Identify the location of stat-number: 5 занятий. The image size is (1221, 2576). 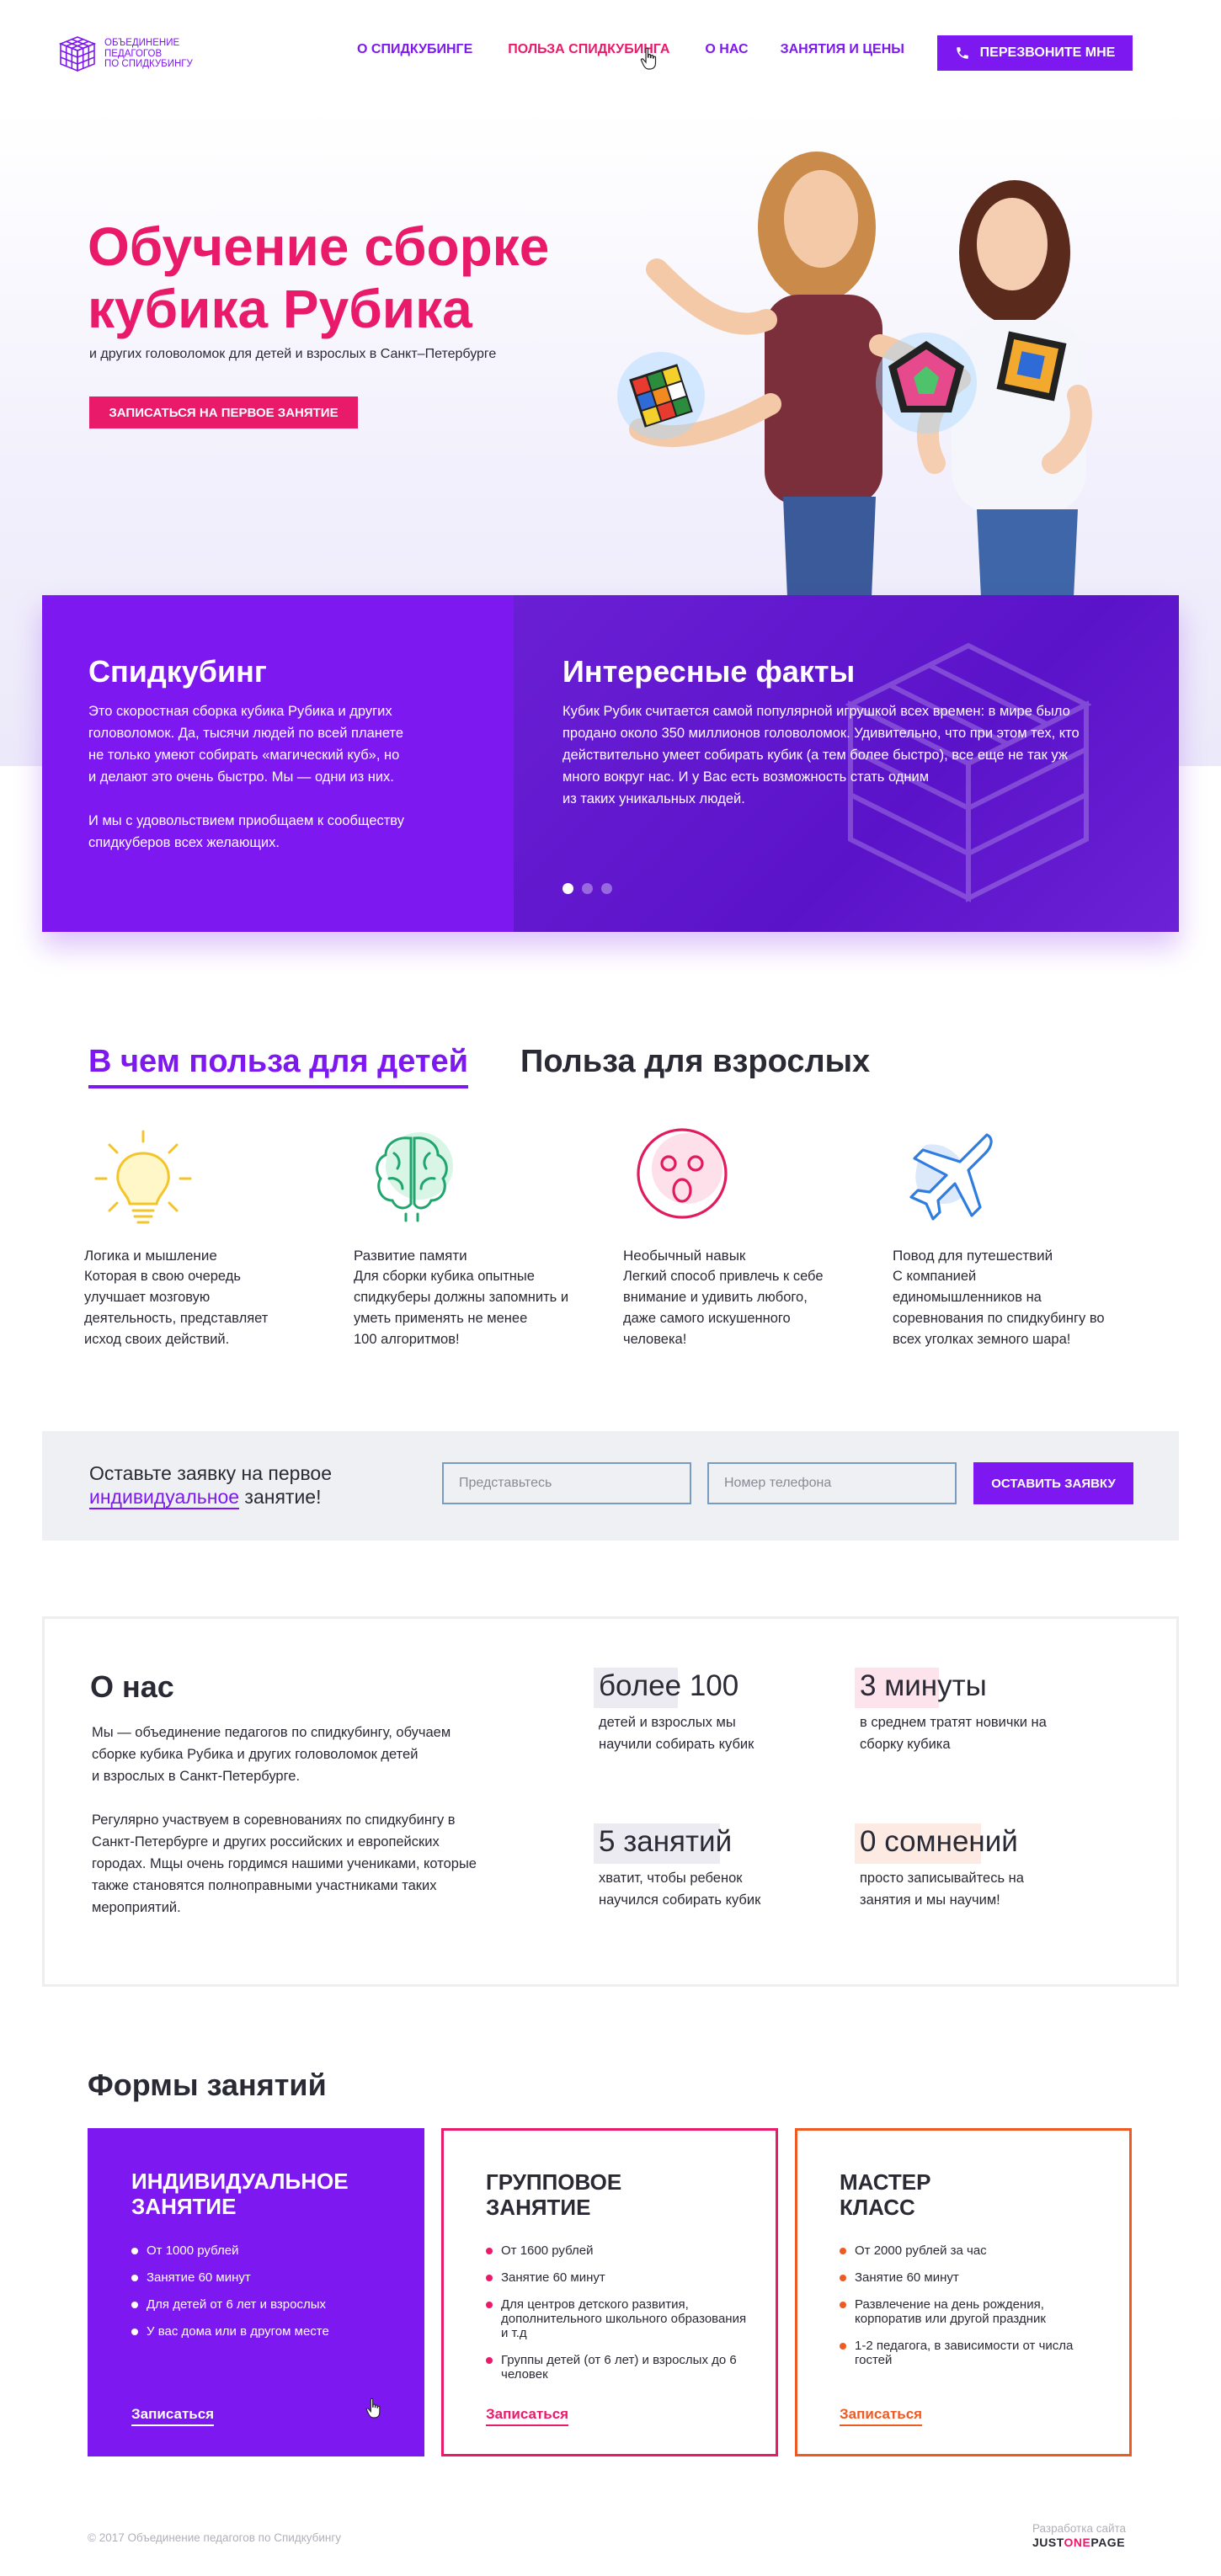
(666, 1841).